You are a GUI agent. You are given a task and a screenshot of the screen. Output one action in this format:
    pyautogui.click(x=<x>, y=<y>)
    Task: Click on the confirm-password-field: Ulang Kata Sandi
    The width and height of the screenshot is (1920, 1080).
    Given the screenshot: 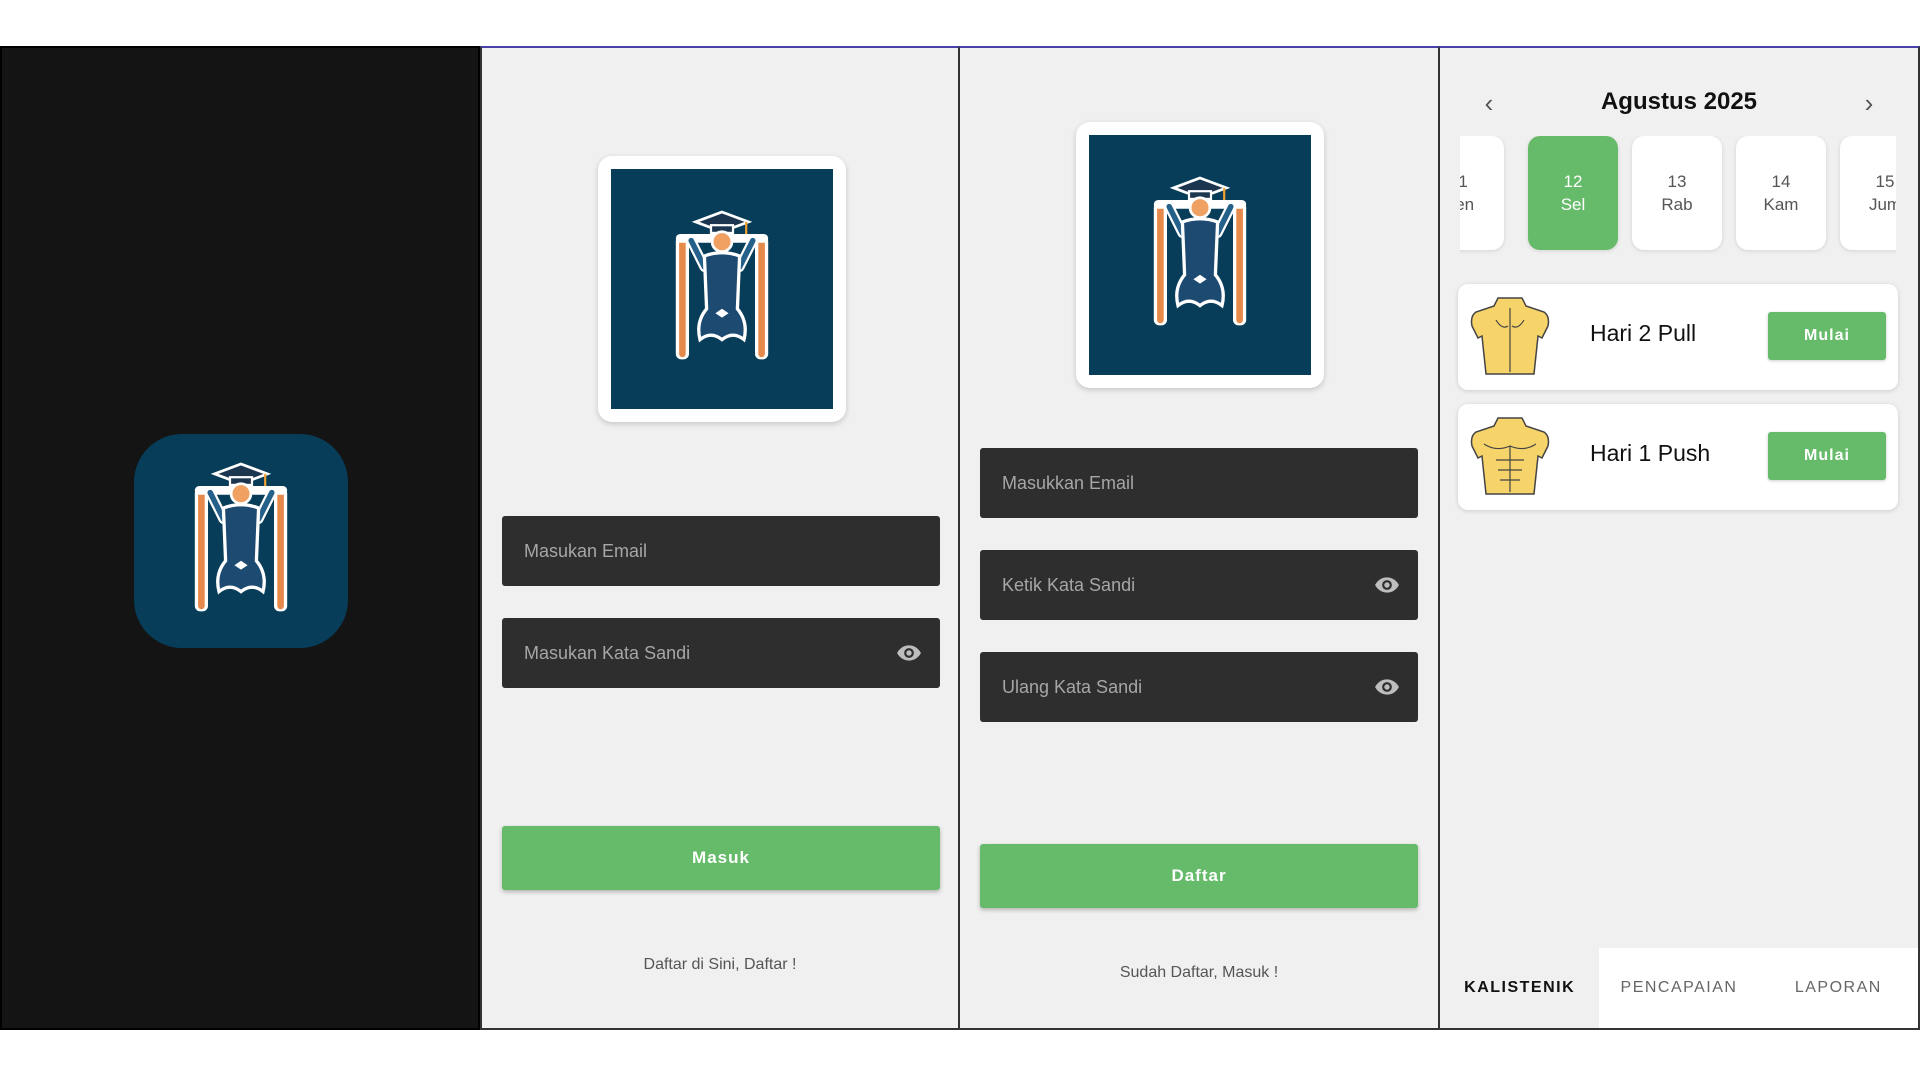 What is the action you would take?
    pyautogui.click(x=1199, y=687)
    